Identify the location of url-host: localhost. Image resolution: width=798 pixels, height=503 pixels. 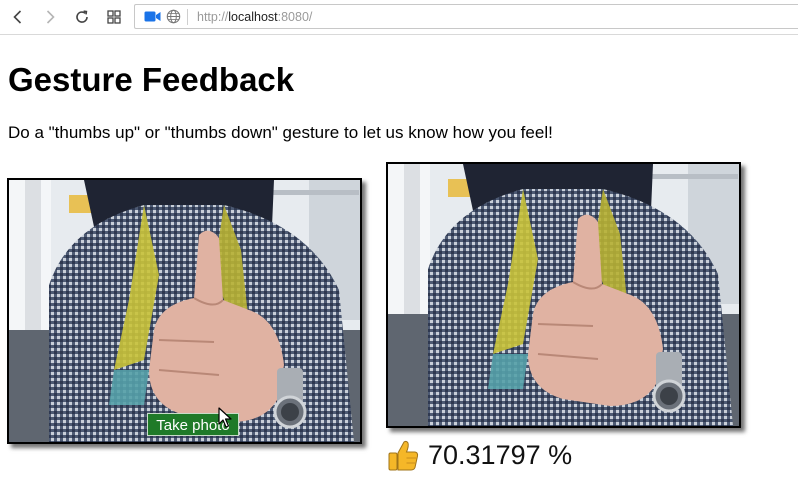
(253, 17).